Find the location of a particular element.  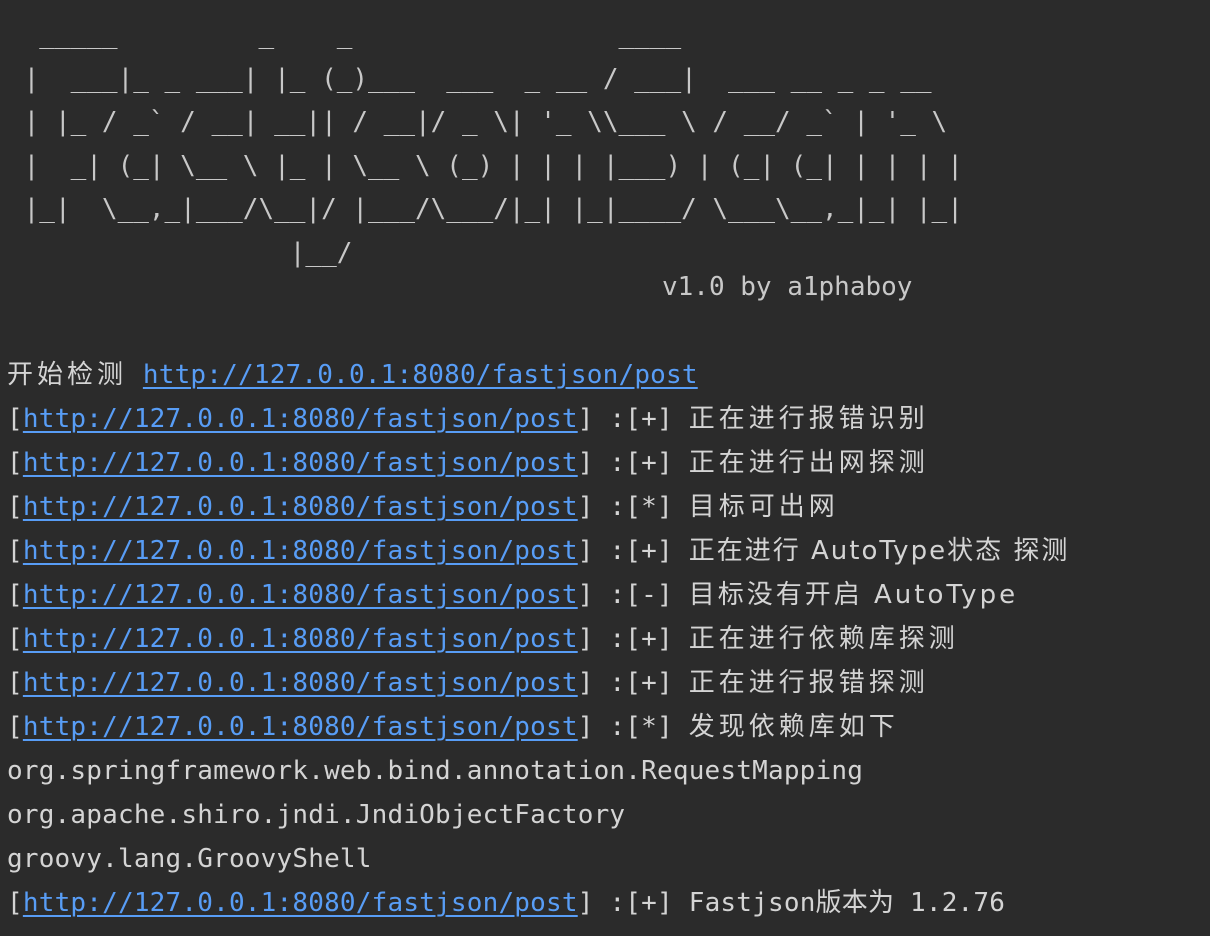

version-label: v1.0 by a1phaboy is located at coordinates (787, 287).